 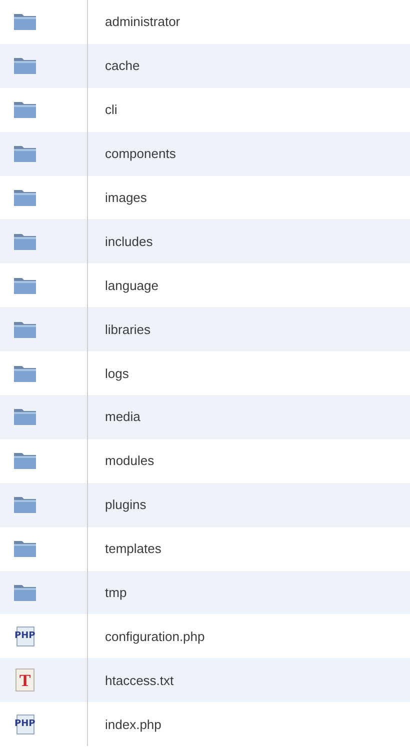 I want to click on file-name: configuration.php, so click(x=155, y=636).